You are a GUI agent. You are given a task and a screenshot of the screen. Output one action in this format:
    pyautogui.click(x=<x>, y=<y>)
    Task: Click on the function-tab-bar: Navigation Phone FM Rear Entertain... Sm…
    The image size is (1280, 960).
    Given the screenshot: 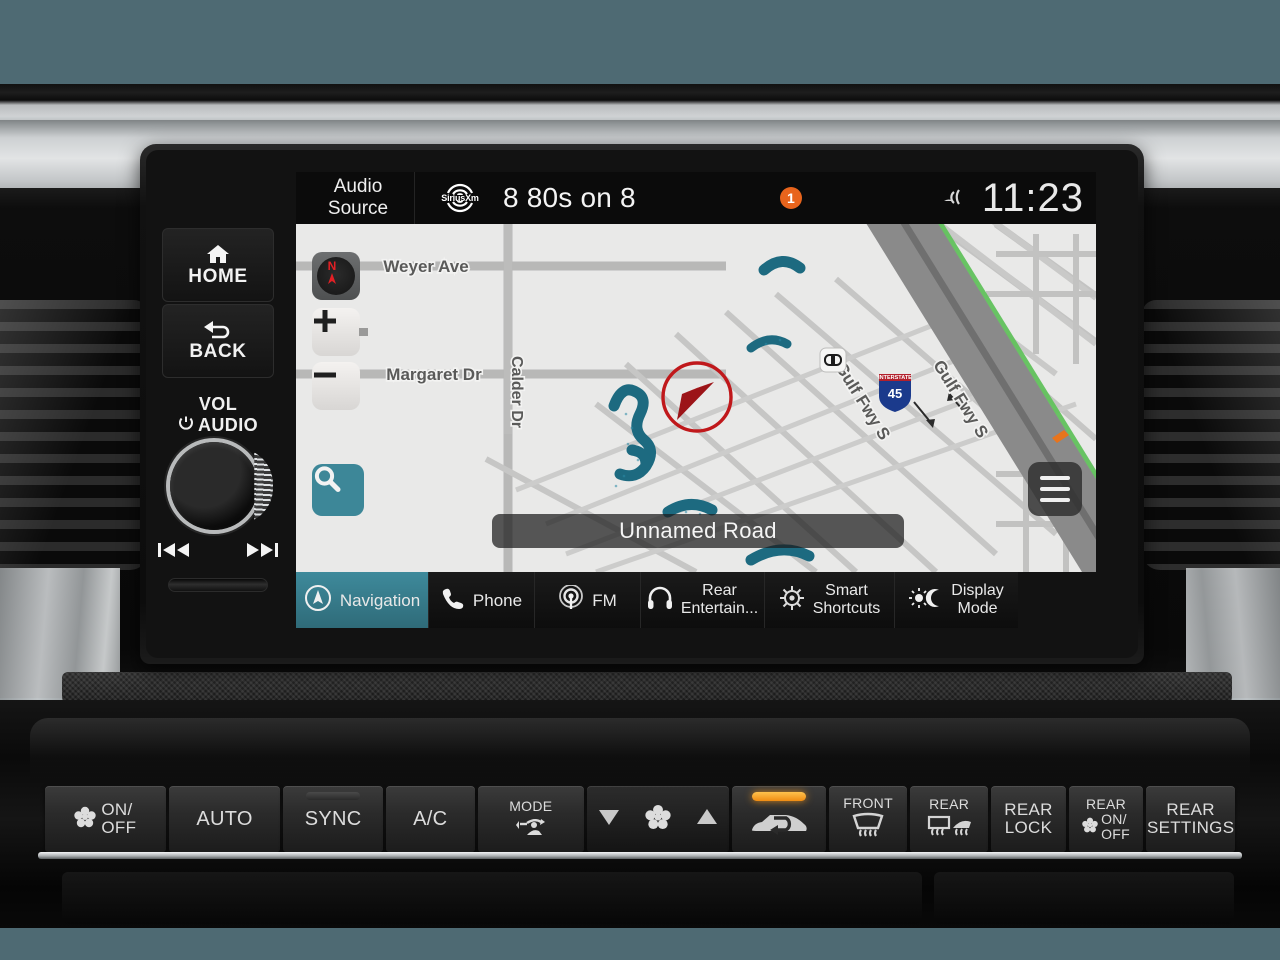 What is the action you would take?
    pyautogui.click(x=696, y=600)
    